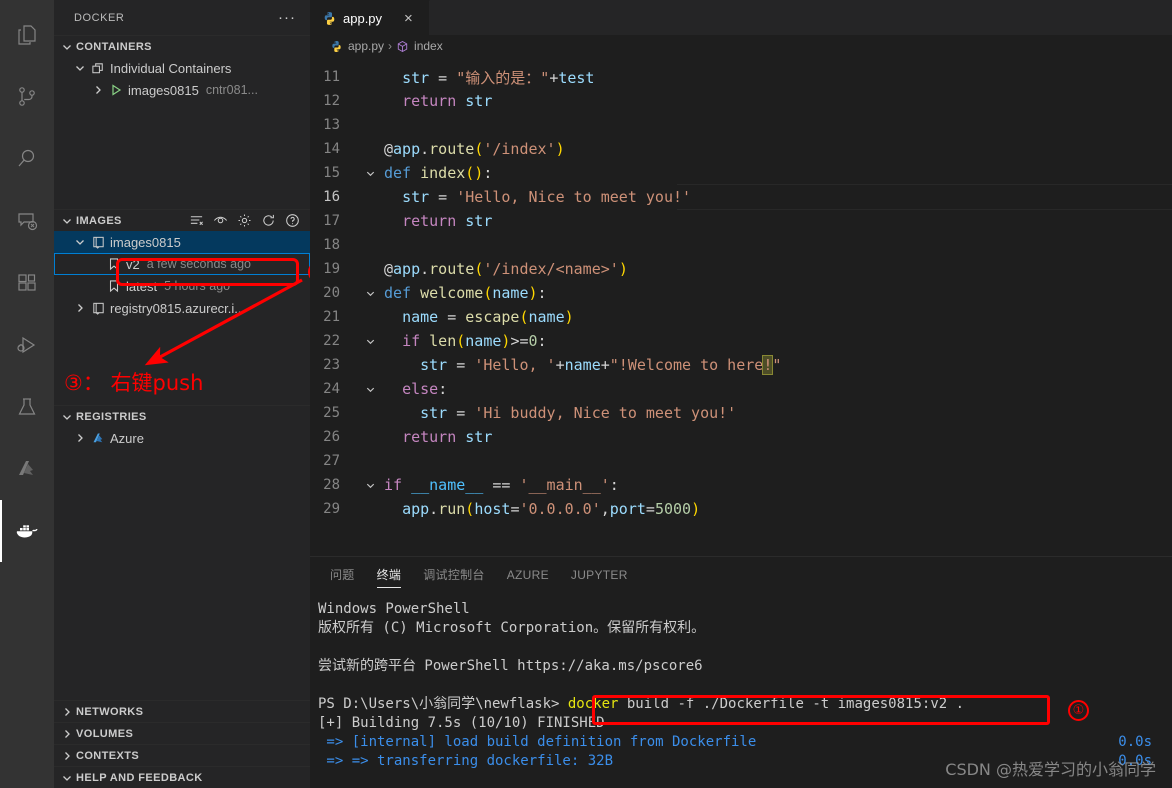 The image size is (1172, 788). I want to click on code-line: 15 def index():, so click(741, 173).